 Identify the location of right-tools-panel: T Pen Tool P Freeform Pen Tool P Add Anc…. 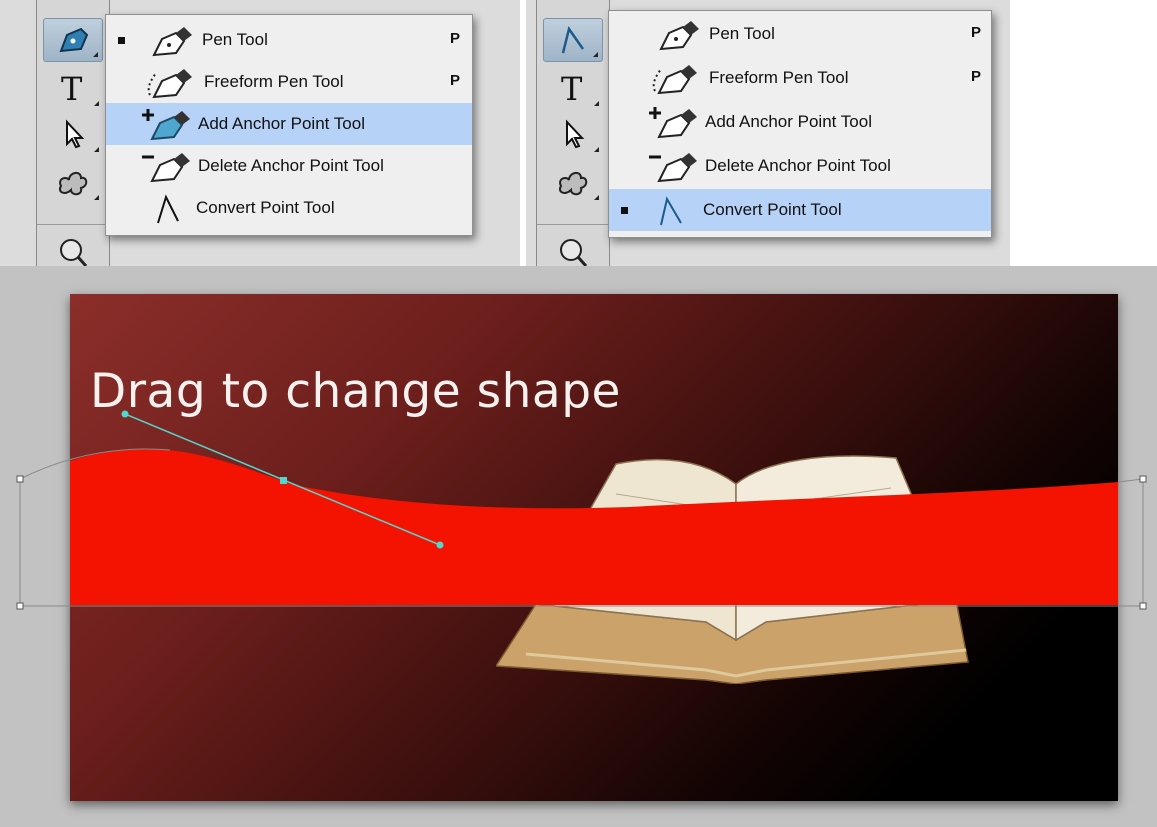
(768, 134).